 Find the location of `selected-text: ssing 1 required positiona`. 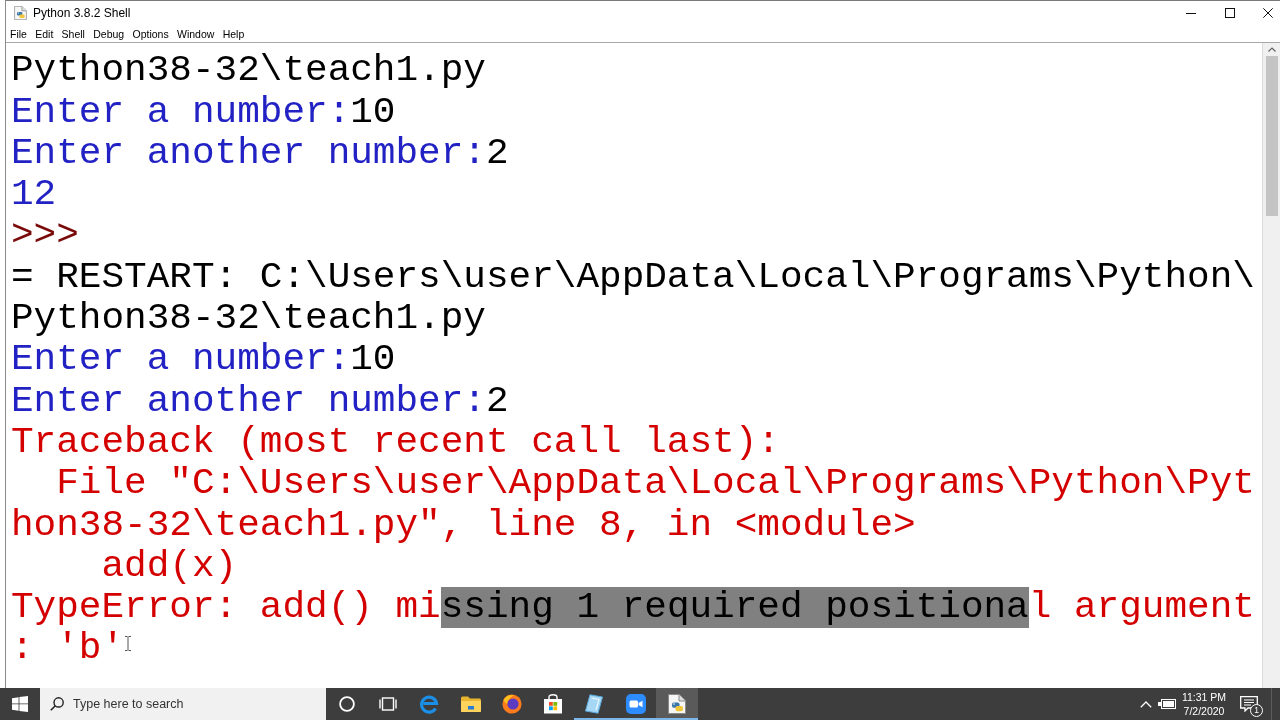

selected-text: ssing 1 required positiona is located at coordinates (734, 608).